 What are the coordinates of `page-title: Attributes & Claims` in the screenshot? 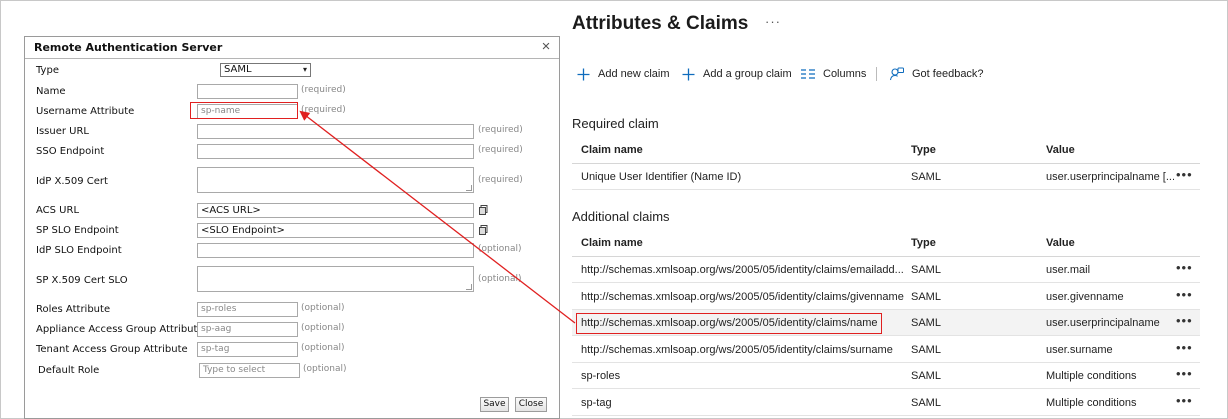 It's located at (660, 23).